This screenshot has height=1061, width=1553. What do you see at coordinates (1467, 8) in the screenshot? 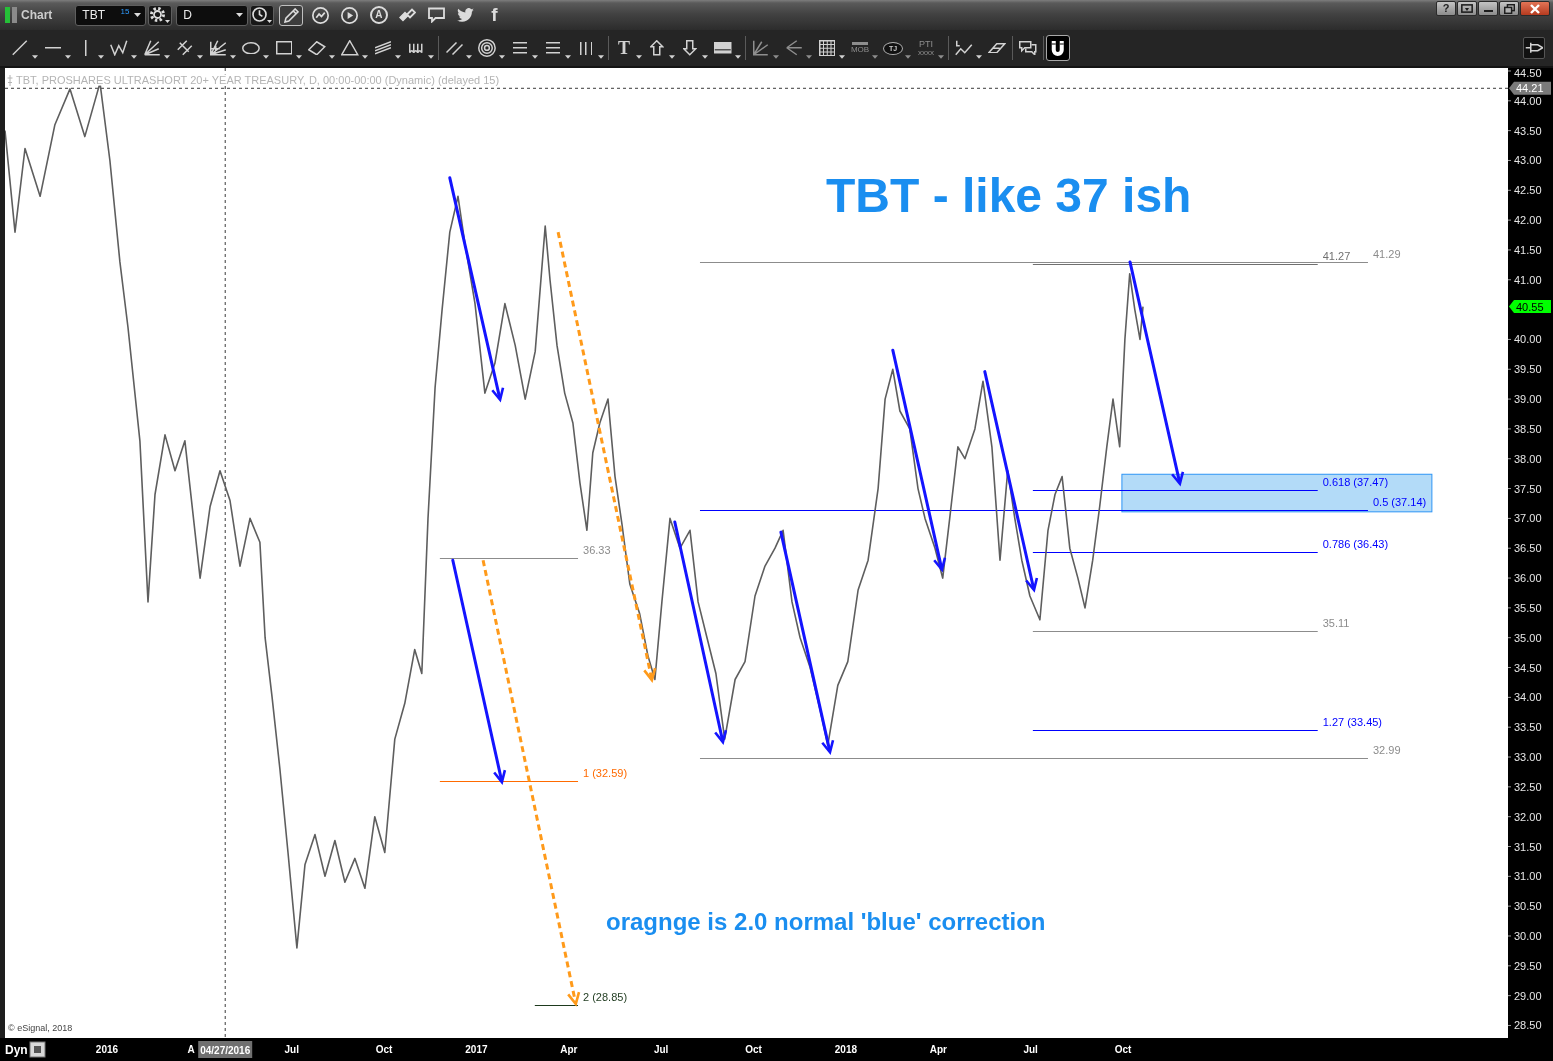
I see `restore-button` at bounding box center [1467, 8].